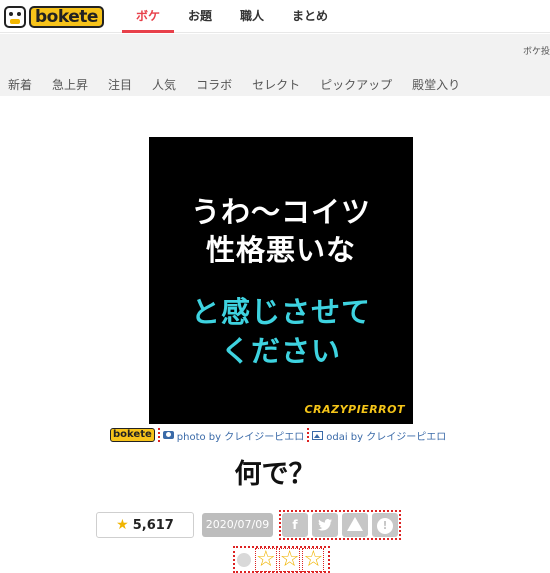  What do you see at coordinates (244, 84) in the screenshot?
I see `category-tabs: 新着 急上昇 注目 人気 コラボ セレクト ピックアップ 殿堂入り` at bounding box center [244, 84].